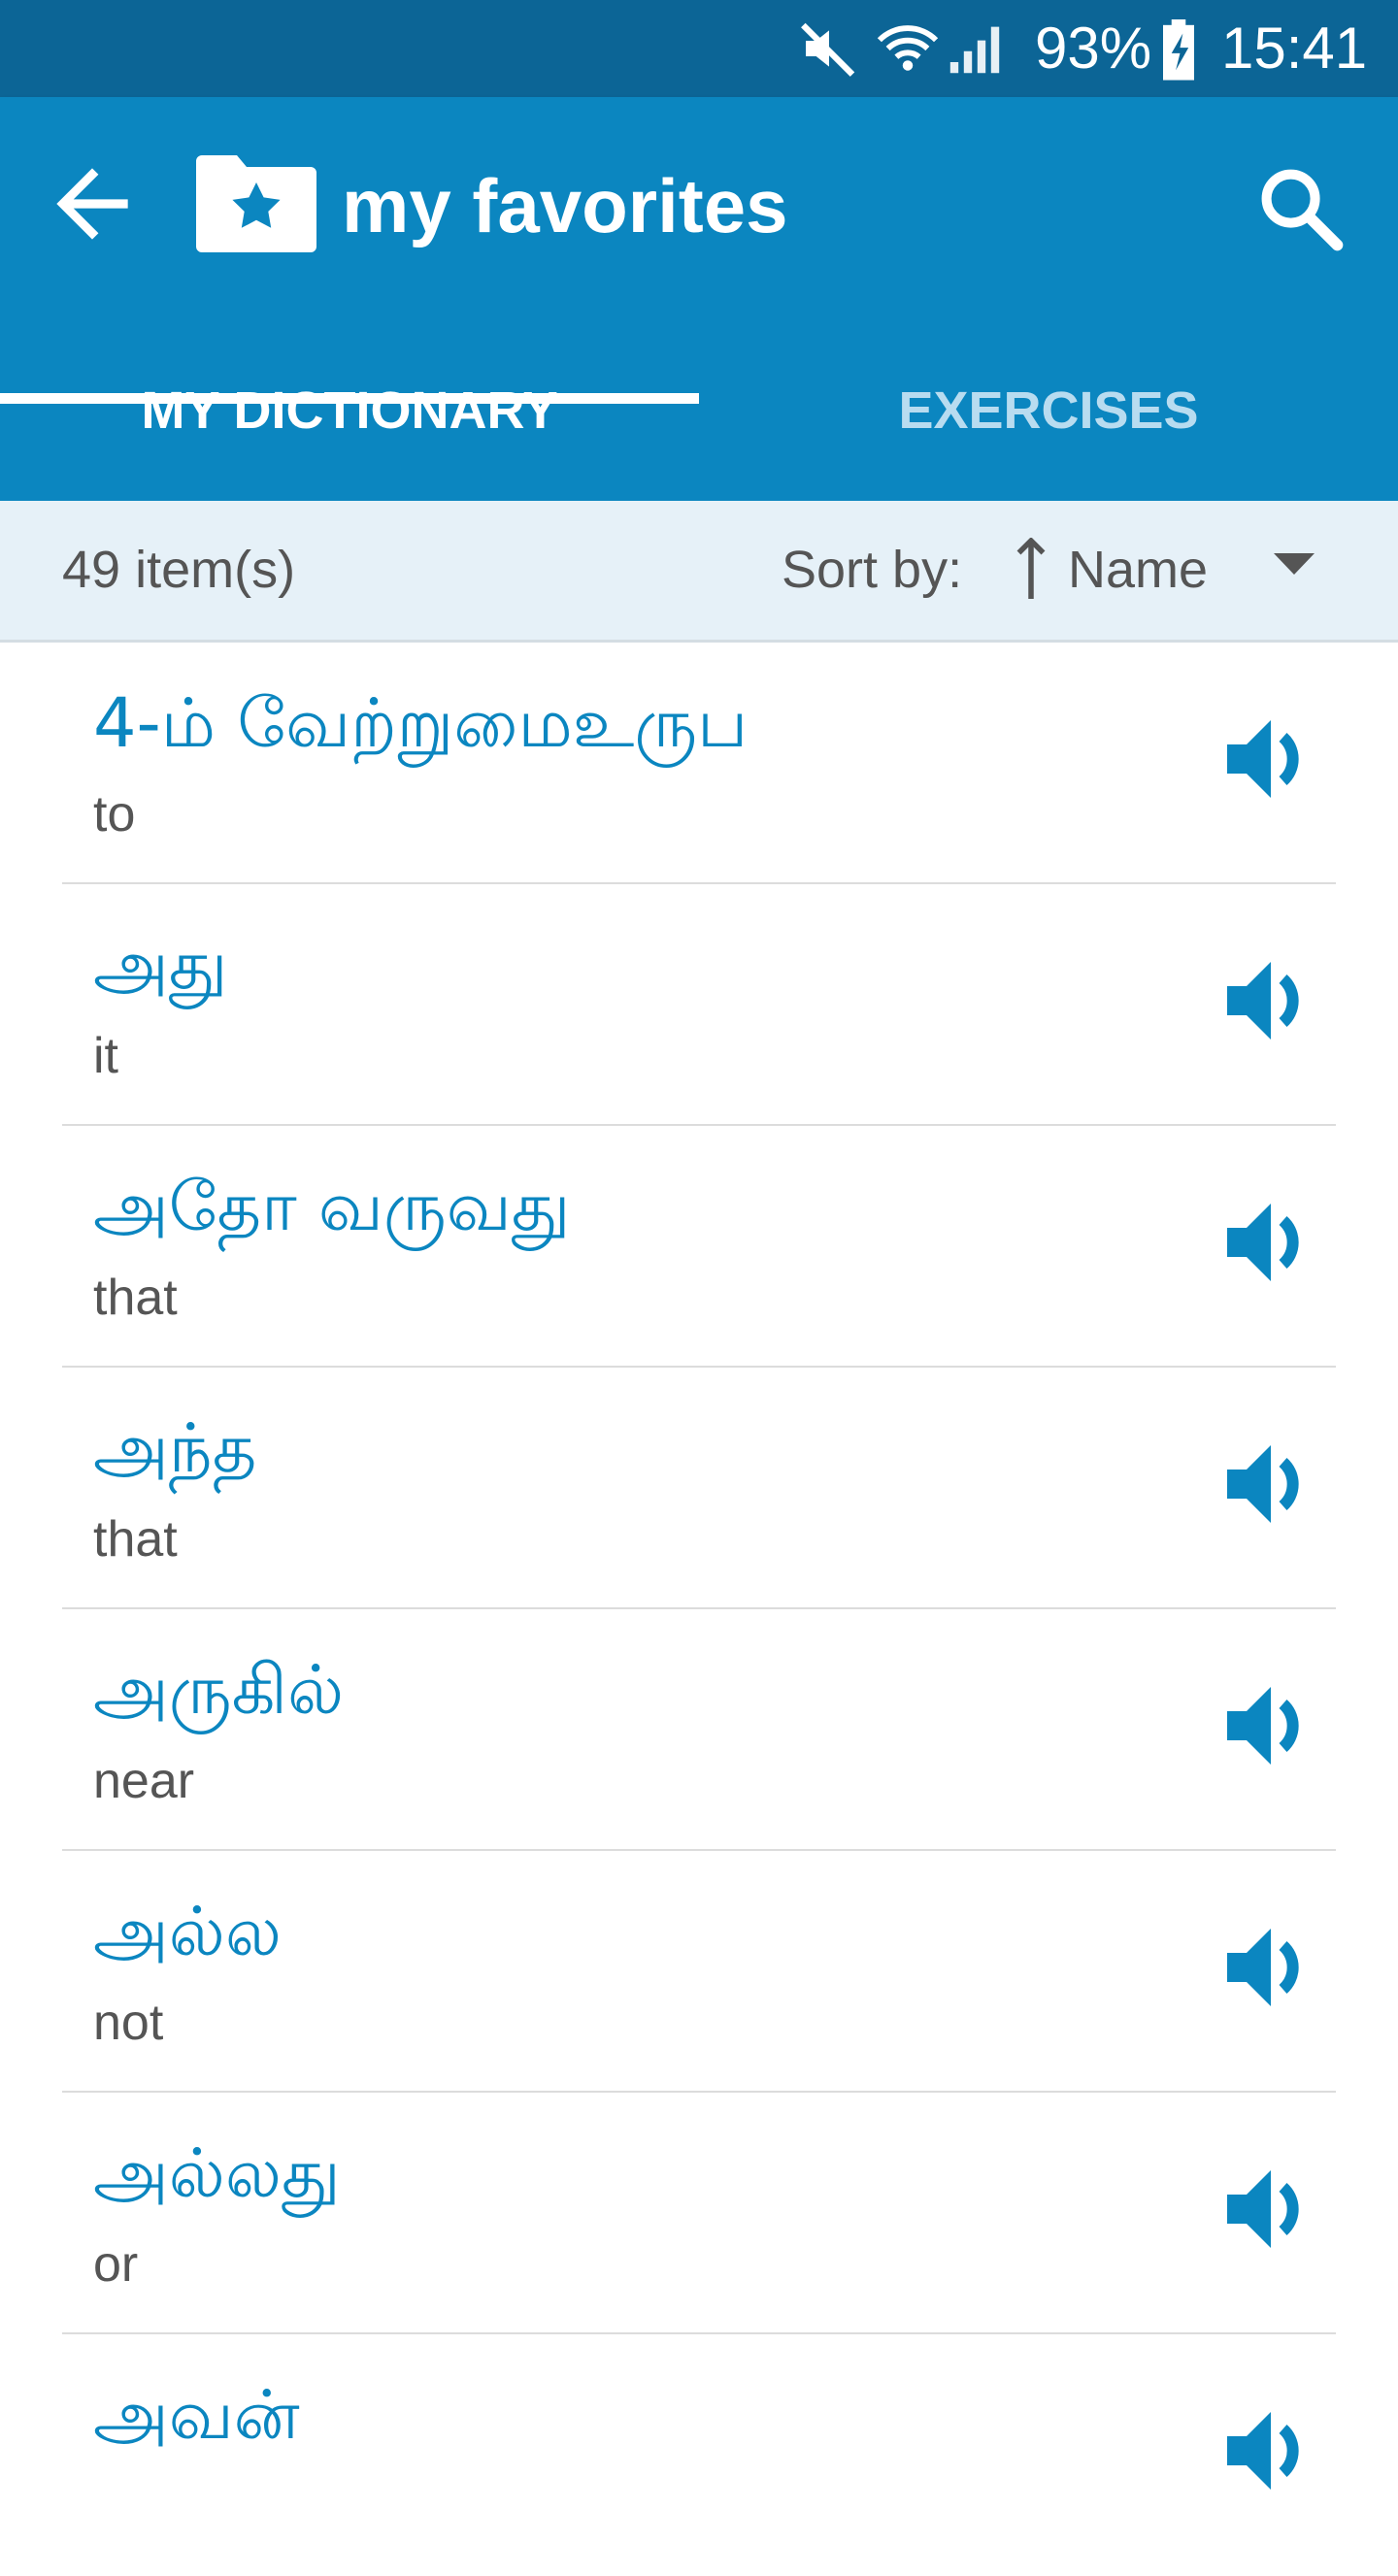 The height and width of the screenshot is (2576, 1398). What do you see at coordinates (1048, 351) in the screenshot?
I see `tab-exercises: EXERCISES` at bounding box center [1048, 351].